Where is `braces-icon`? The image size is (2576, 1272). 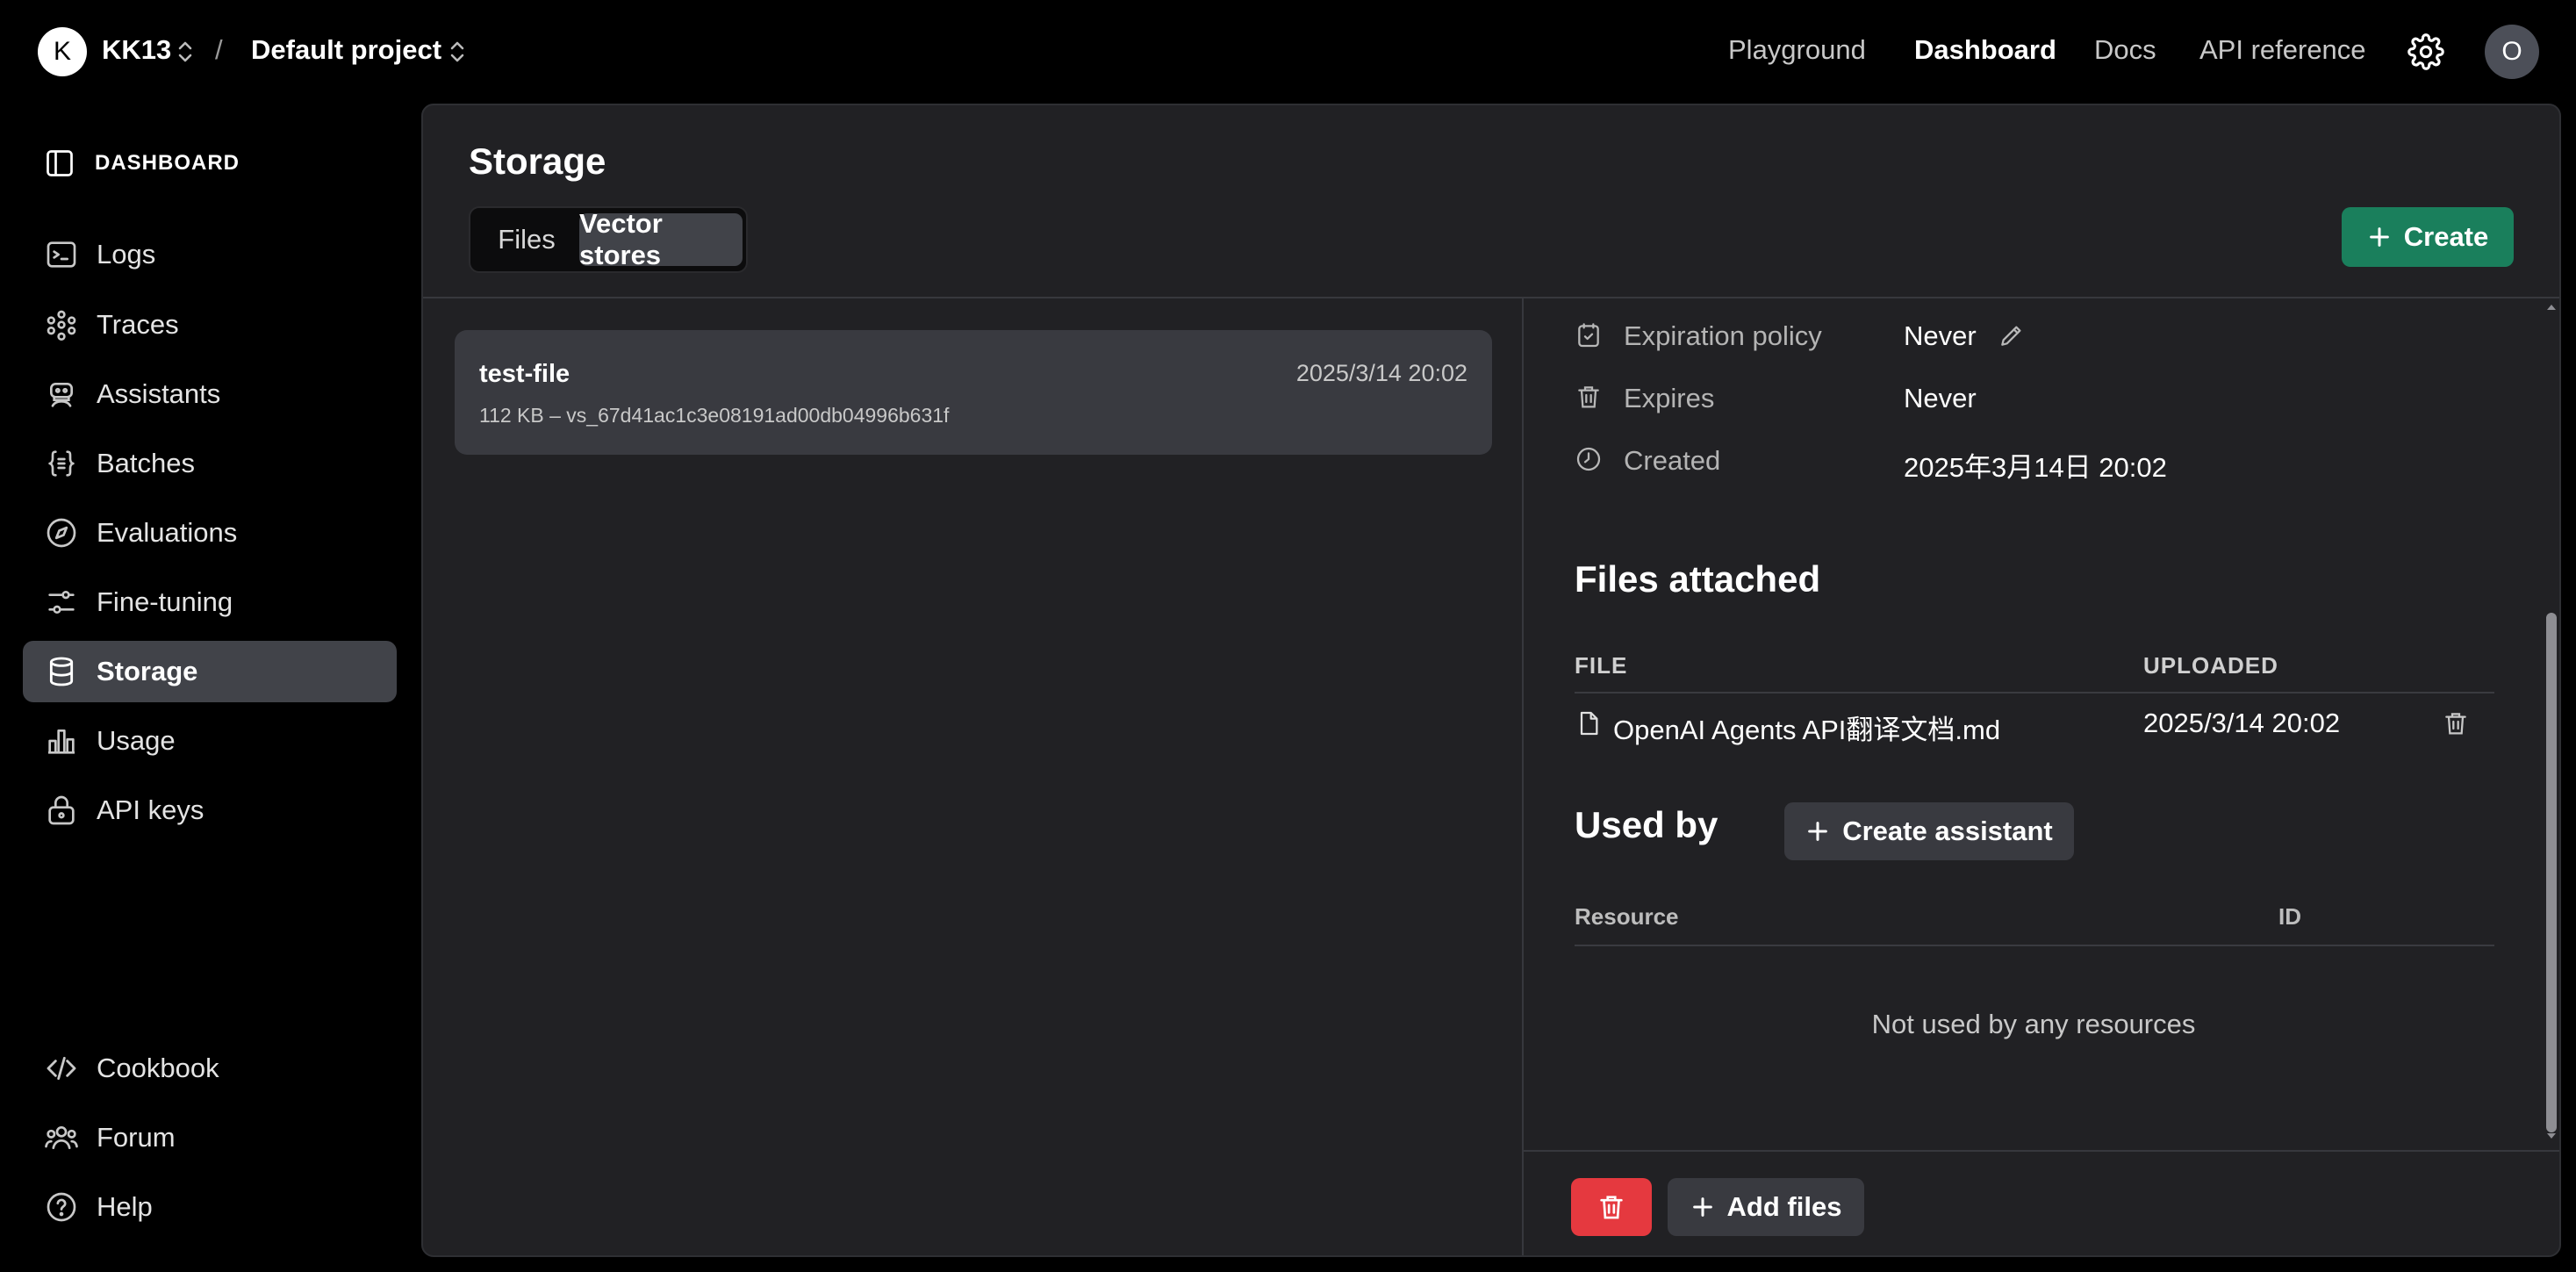 braces-icon is located at coordinates (62, 463).